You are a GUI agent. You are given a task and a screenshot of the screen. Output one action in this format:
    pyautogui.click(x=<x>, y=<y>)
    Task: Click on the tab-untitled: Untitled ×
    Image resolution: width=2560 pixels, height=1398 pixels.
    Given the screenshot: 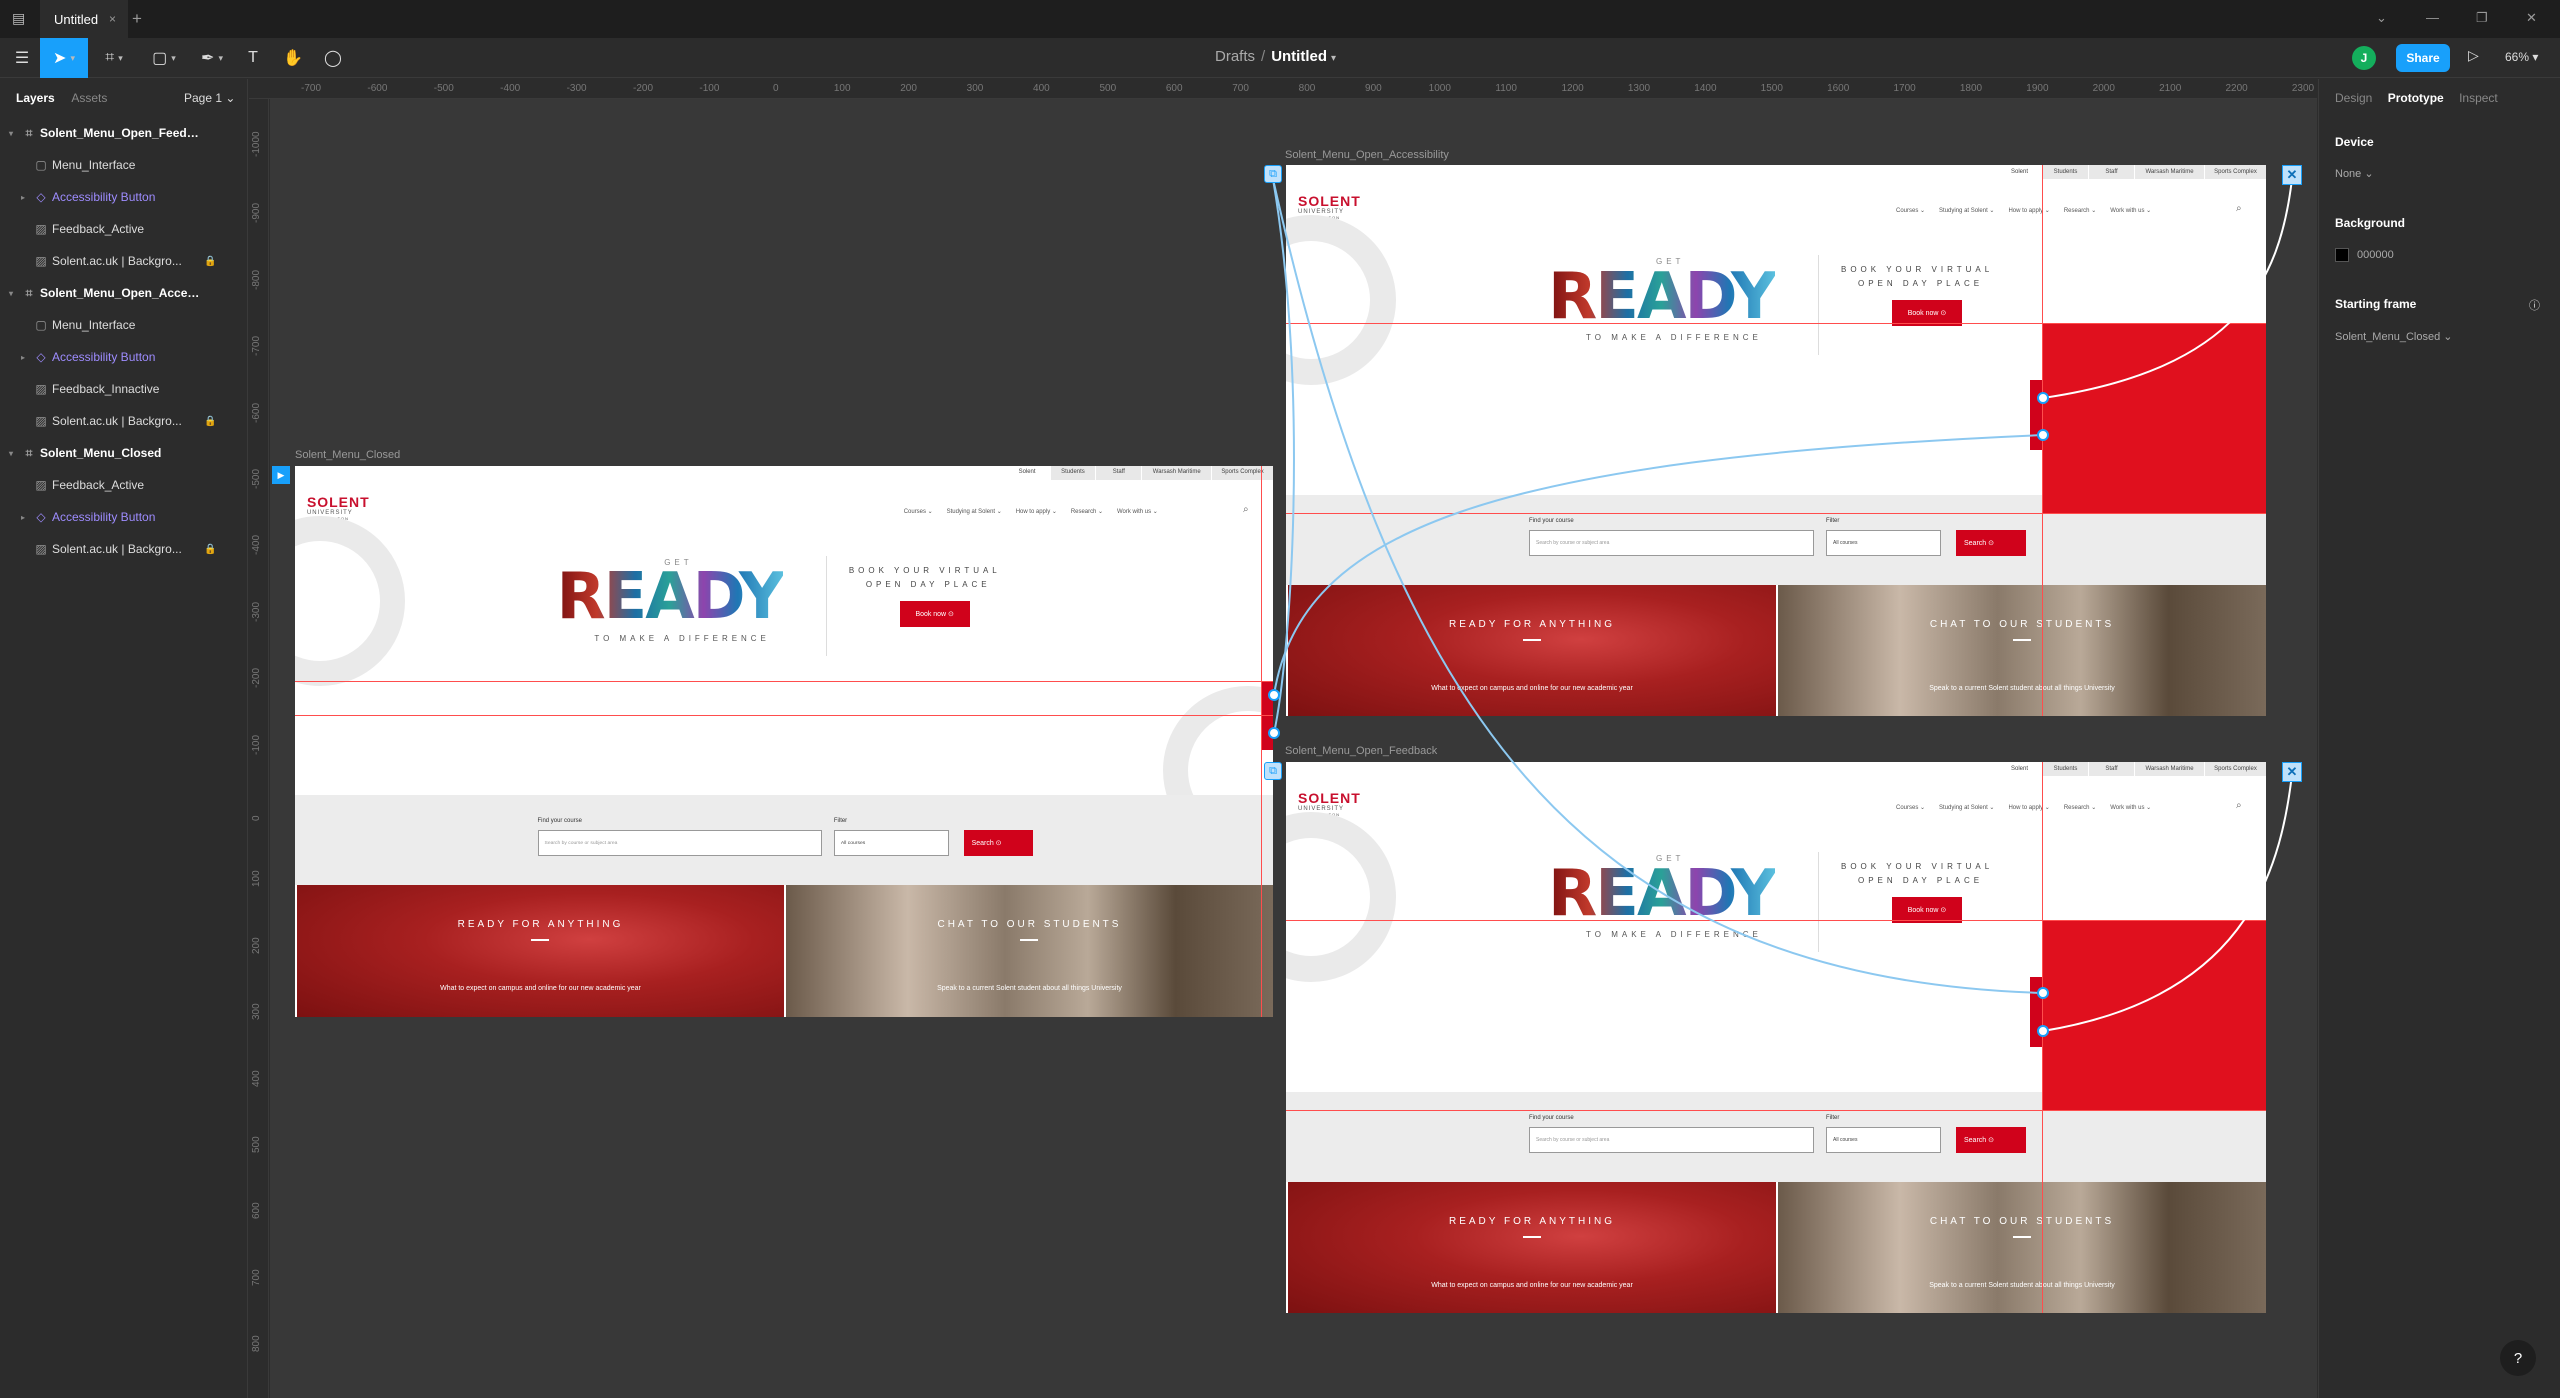 What is the action you would take?
    pyautogui.click(x=84, y=19)
    